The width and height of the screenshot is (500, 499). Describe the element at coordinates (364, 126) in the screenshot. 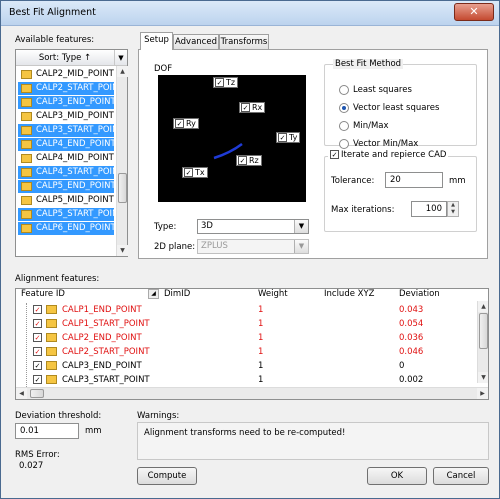

I see `radio-min-max: Min/Max` at that location.